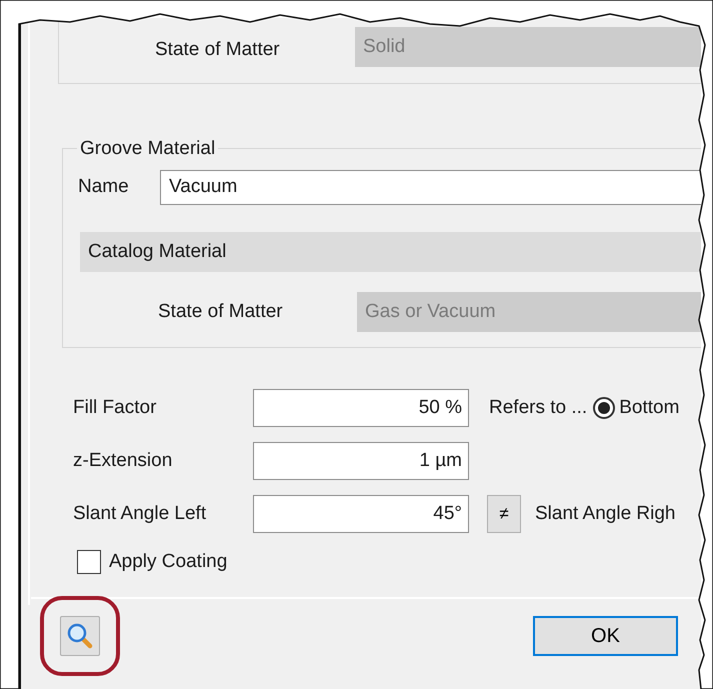 Image resolution: width=713 pixels, height=689 pixels. I want to click on field-label: Slant Angle Left, so click(140, 514).